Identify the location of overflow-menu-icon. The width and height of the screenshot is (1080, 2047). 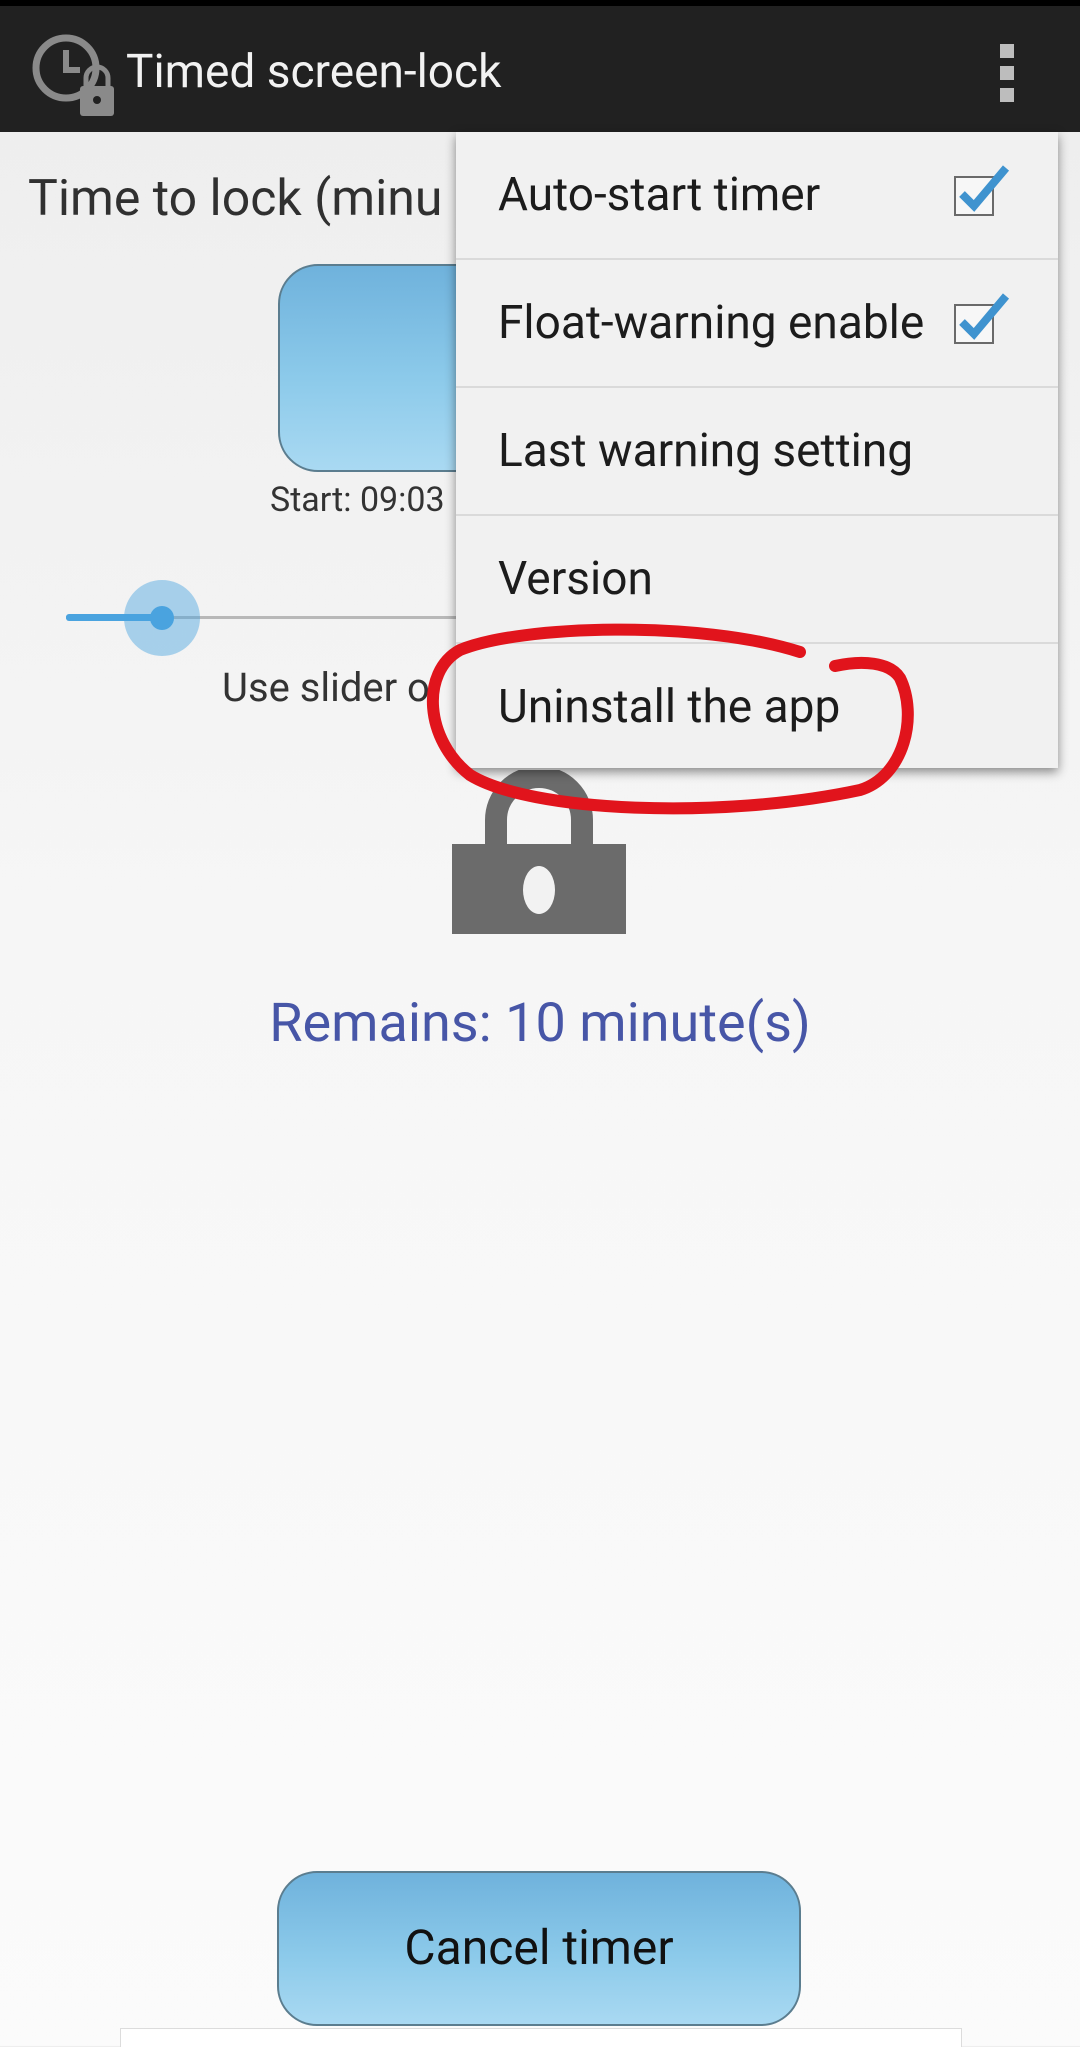
(1007, 75).